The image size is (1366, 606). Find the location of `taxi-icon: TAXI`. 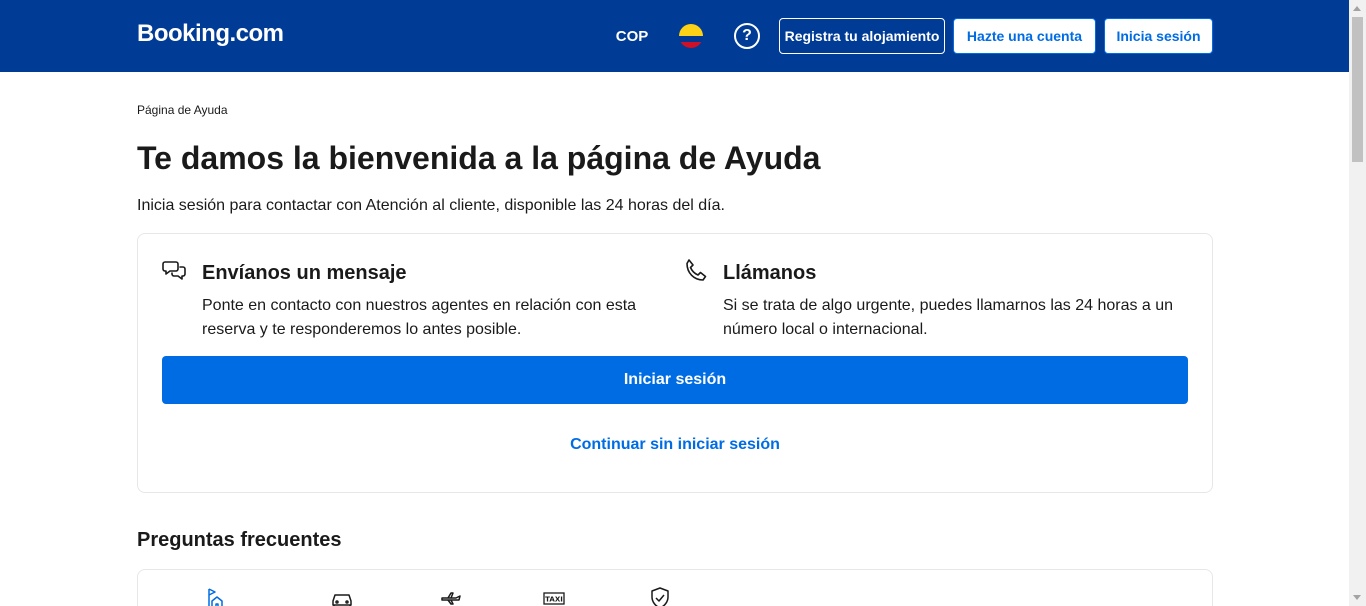

taxi-icon: TAXI is located at coordinates (554, 596).